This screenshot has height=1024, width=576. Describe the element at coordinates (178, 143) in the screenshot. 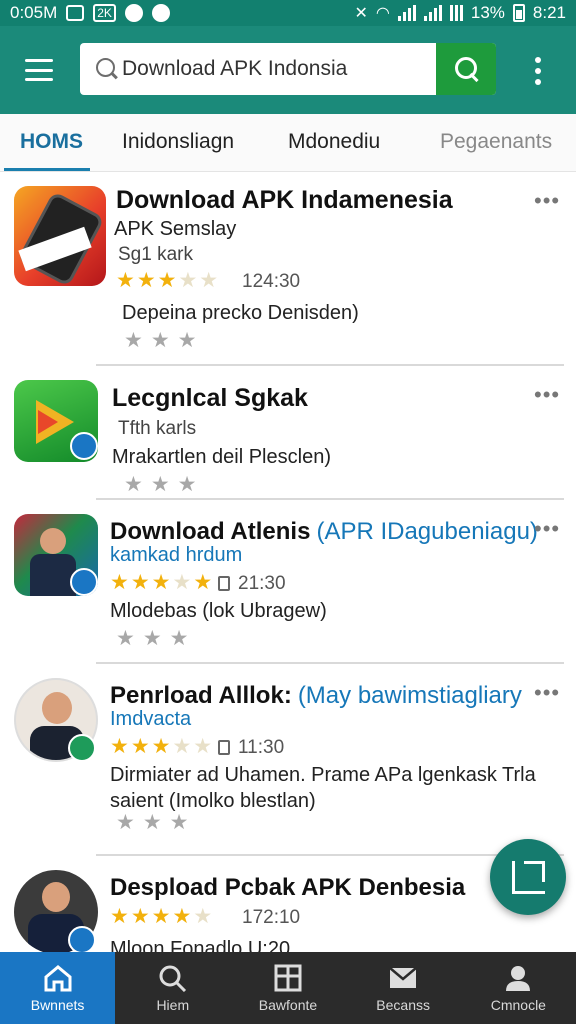

I see `tab-indonesia: Inidonsliagn` at that location.